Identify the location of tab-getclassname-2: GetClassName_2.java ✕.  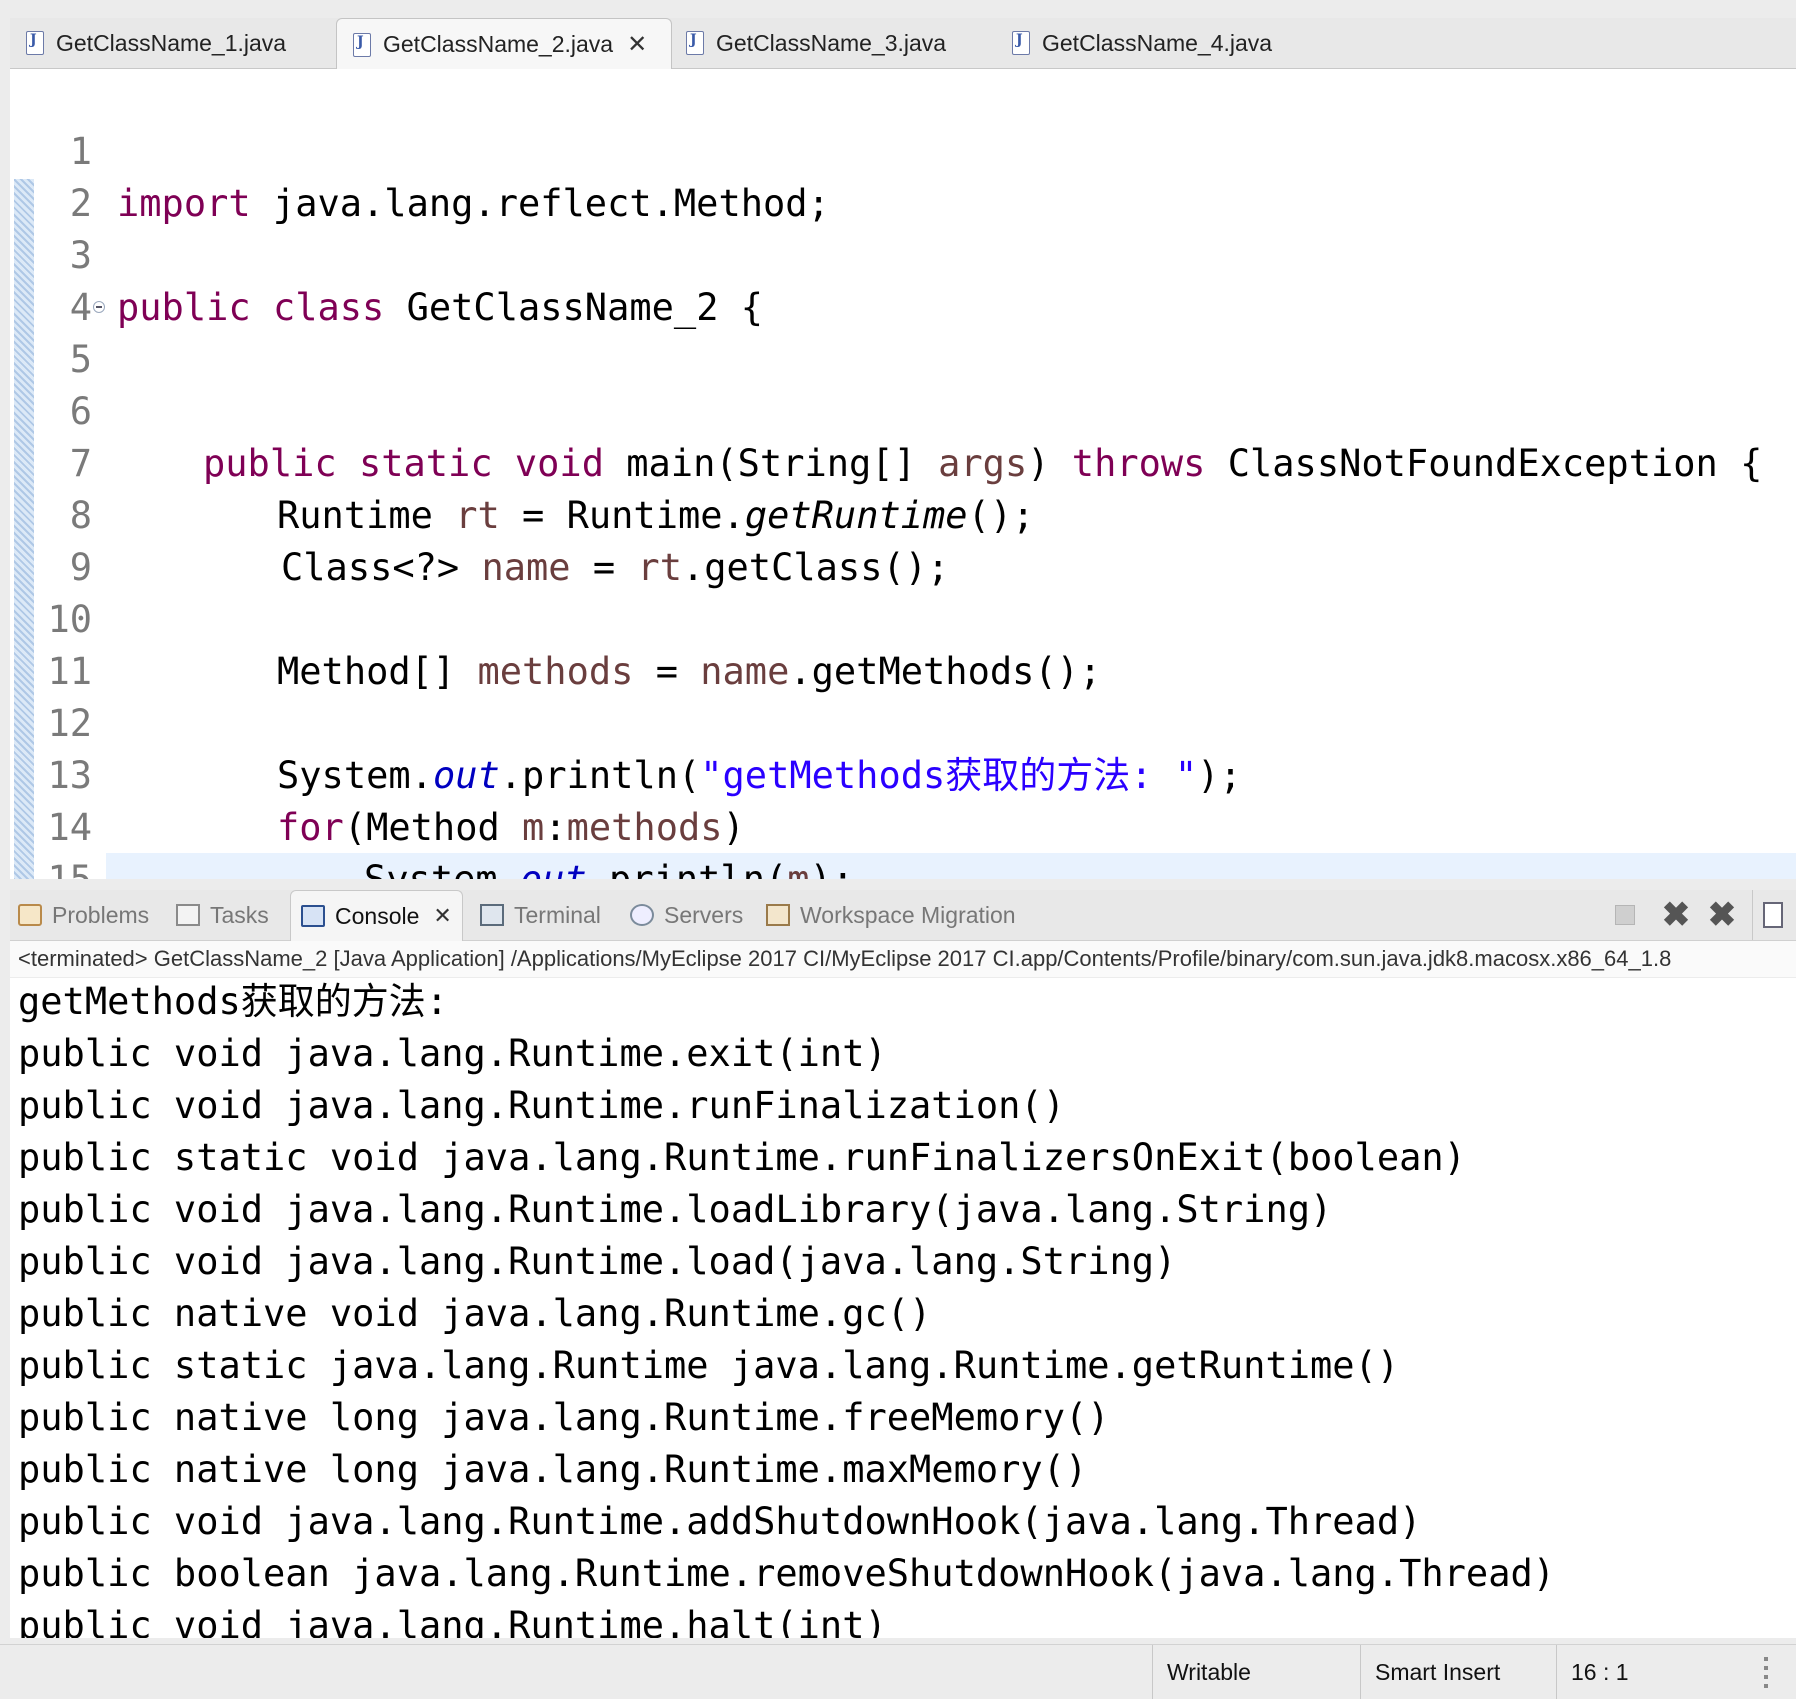
(504, 44).